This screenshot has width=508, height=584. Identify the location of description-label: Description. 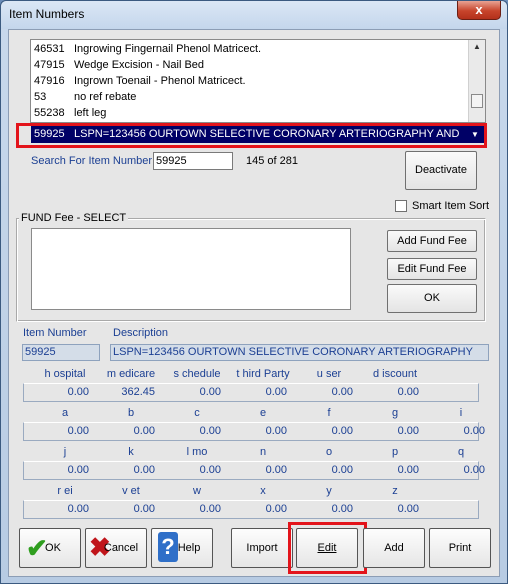
(141, 333).